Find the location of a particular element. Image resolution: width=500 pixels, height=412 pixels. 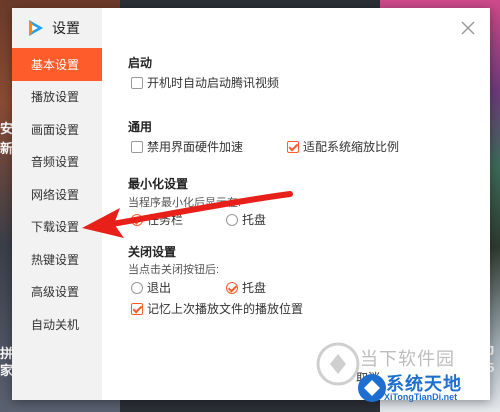

section-title-general: 通用 is located at coordinates (140, 127).